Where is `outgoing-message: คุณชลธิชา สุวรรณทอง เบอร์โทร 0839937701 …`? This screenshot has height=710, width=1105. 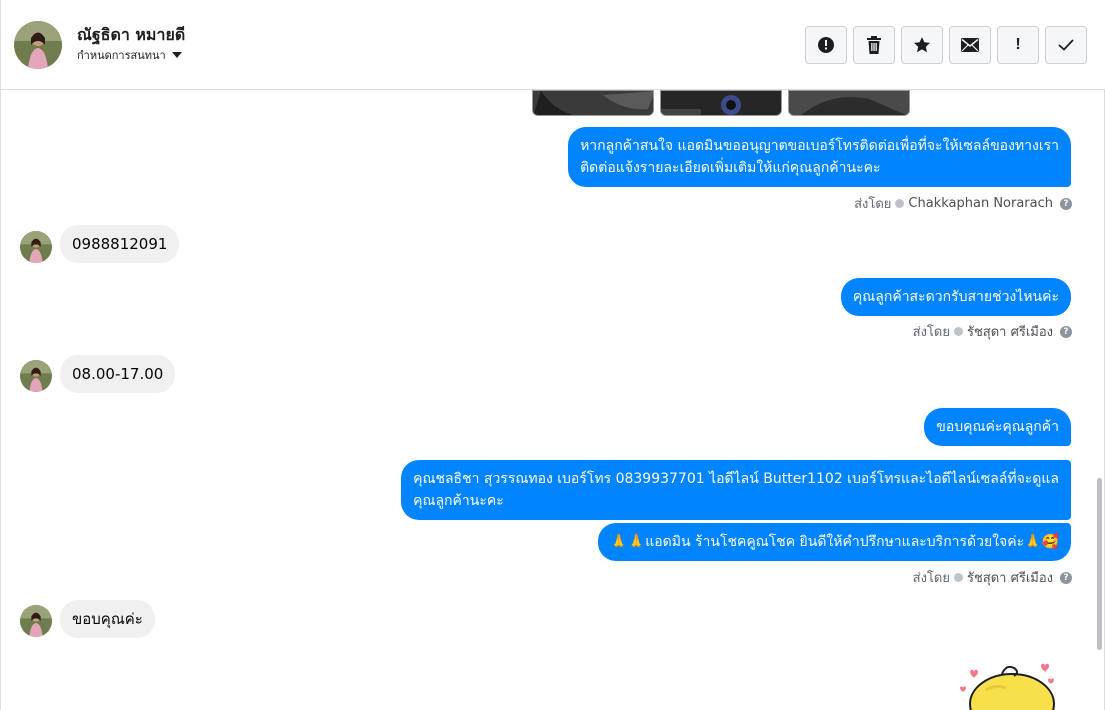
outgoing-message: คุณชลธิชา สุวรรณทอง เบอร์โทร 0839937701 … is located at coordinates (736, 490).